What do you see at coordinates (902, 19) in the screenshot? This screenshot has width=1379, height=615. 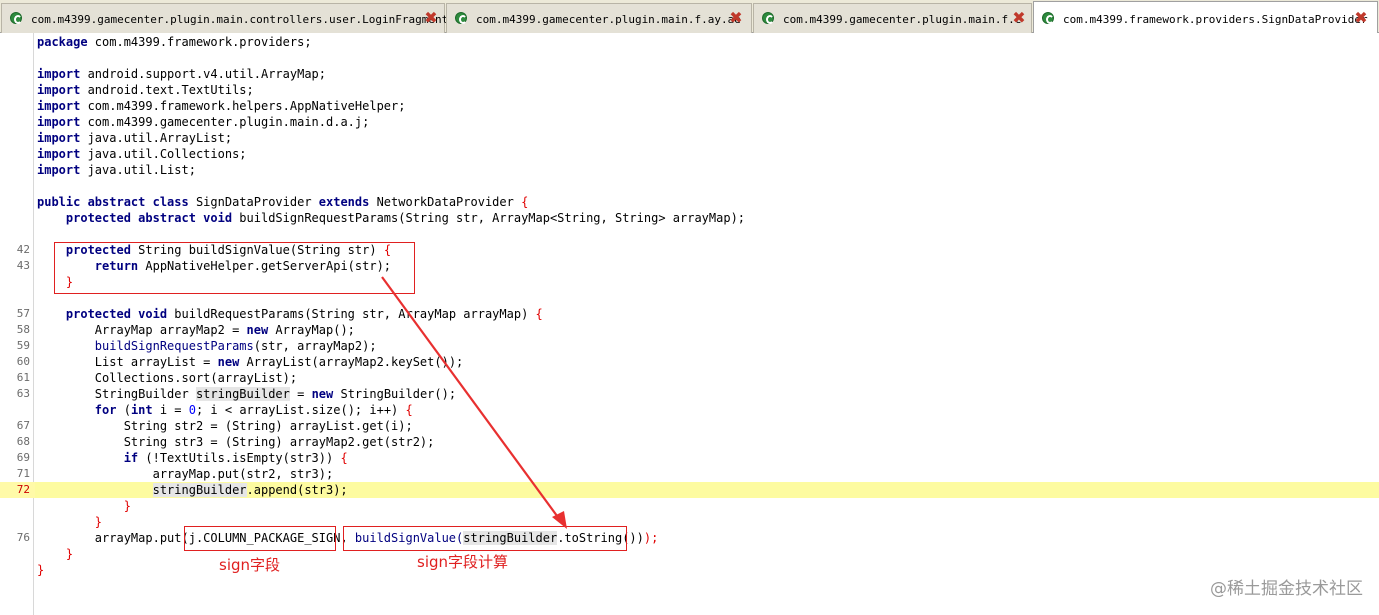 I see `tab-label: com.m4399.gamecenter.plugin.main.f.c` at bounding box center [902, 19].